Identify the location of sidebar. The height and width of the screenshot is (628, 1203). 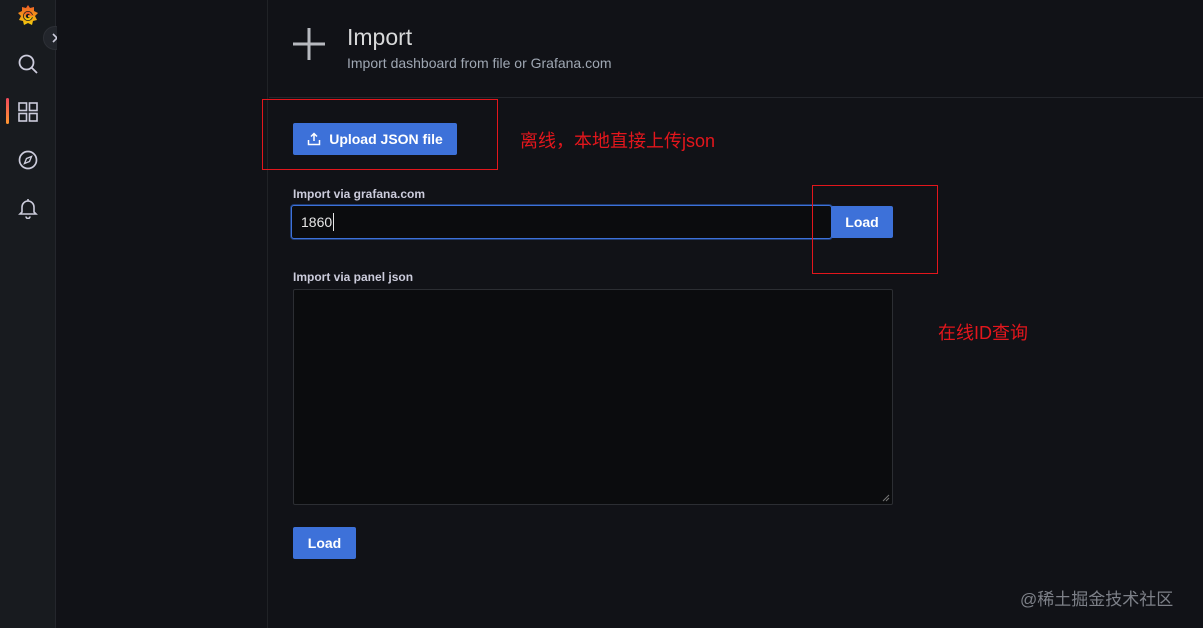
(33, 314).